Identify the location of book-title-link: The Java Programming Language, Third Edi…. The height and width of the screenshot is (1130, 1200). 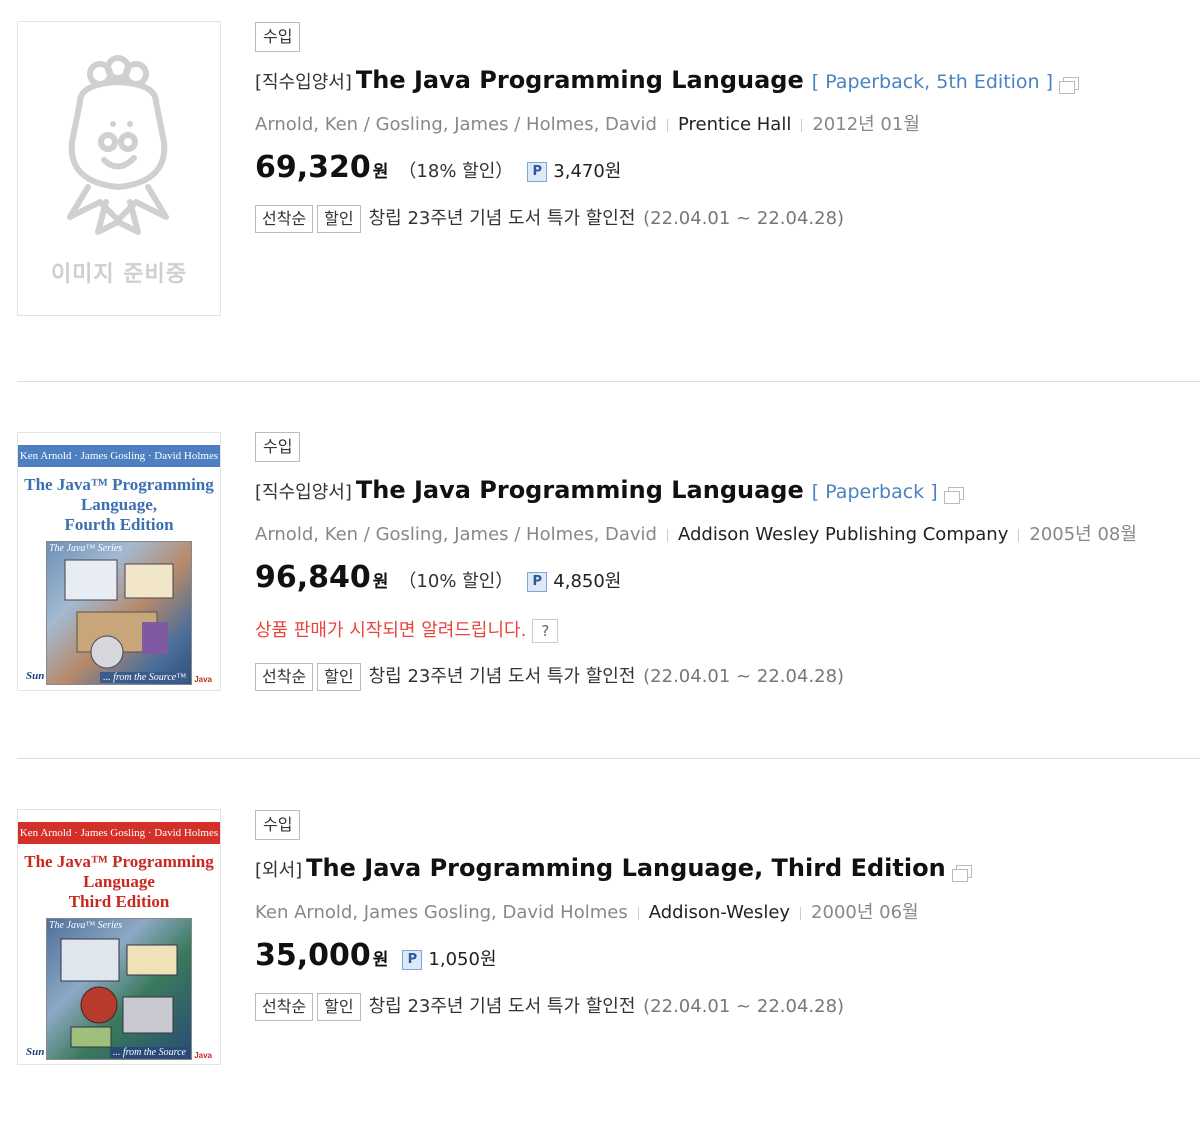
(626, 868).